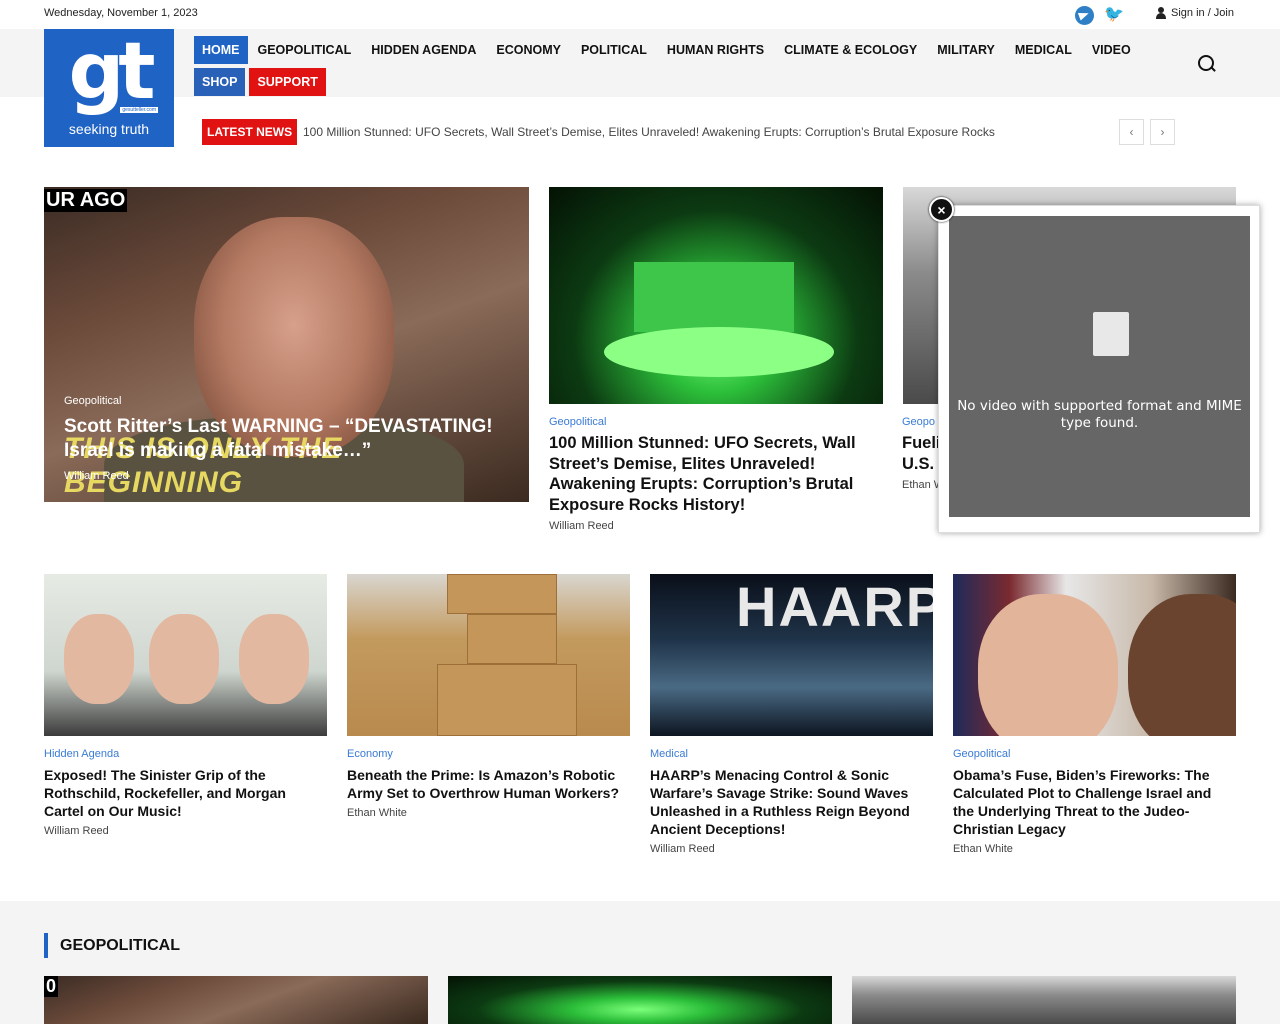  What do you see at coordinates (112, 945) in the screenshot?
I see `section-title: GEOPOLITICAL` at bounding box center [112, 945].